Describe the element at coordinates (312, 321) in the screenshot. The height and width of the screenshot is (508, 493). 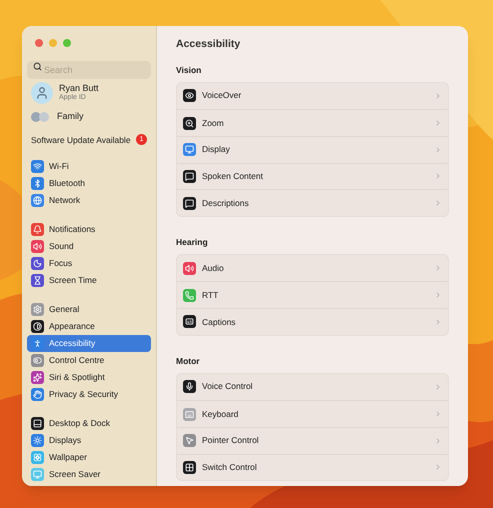
I see `settings-row: Captions` at that location.